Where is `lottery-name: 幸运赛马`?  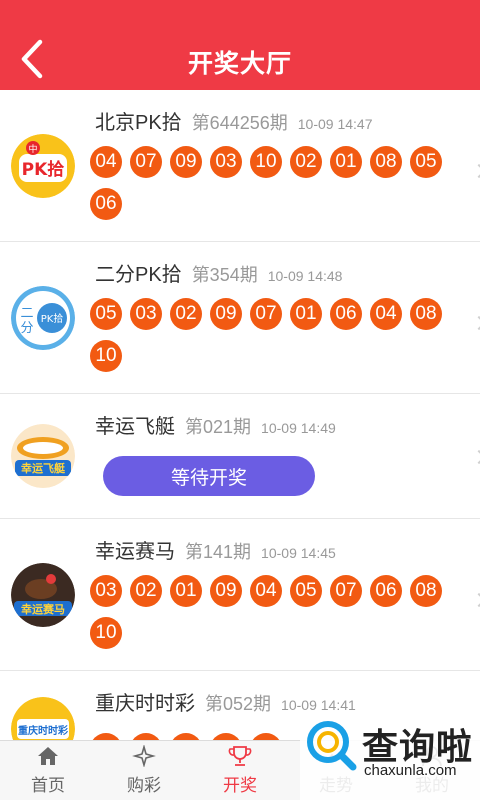 lottery-name: 幸运赛马 is located at coordinates (135, 552).